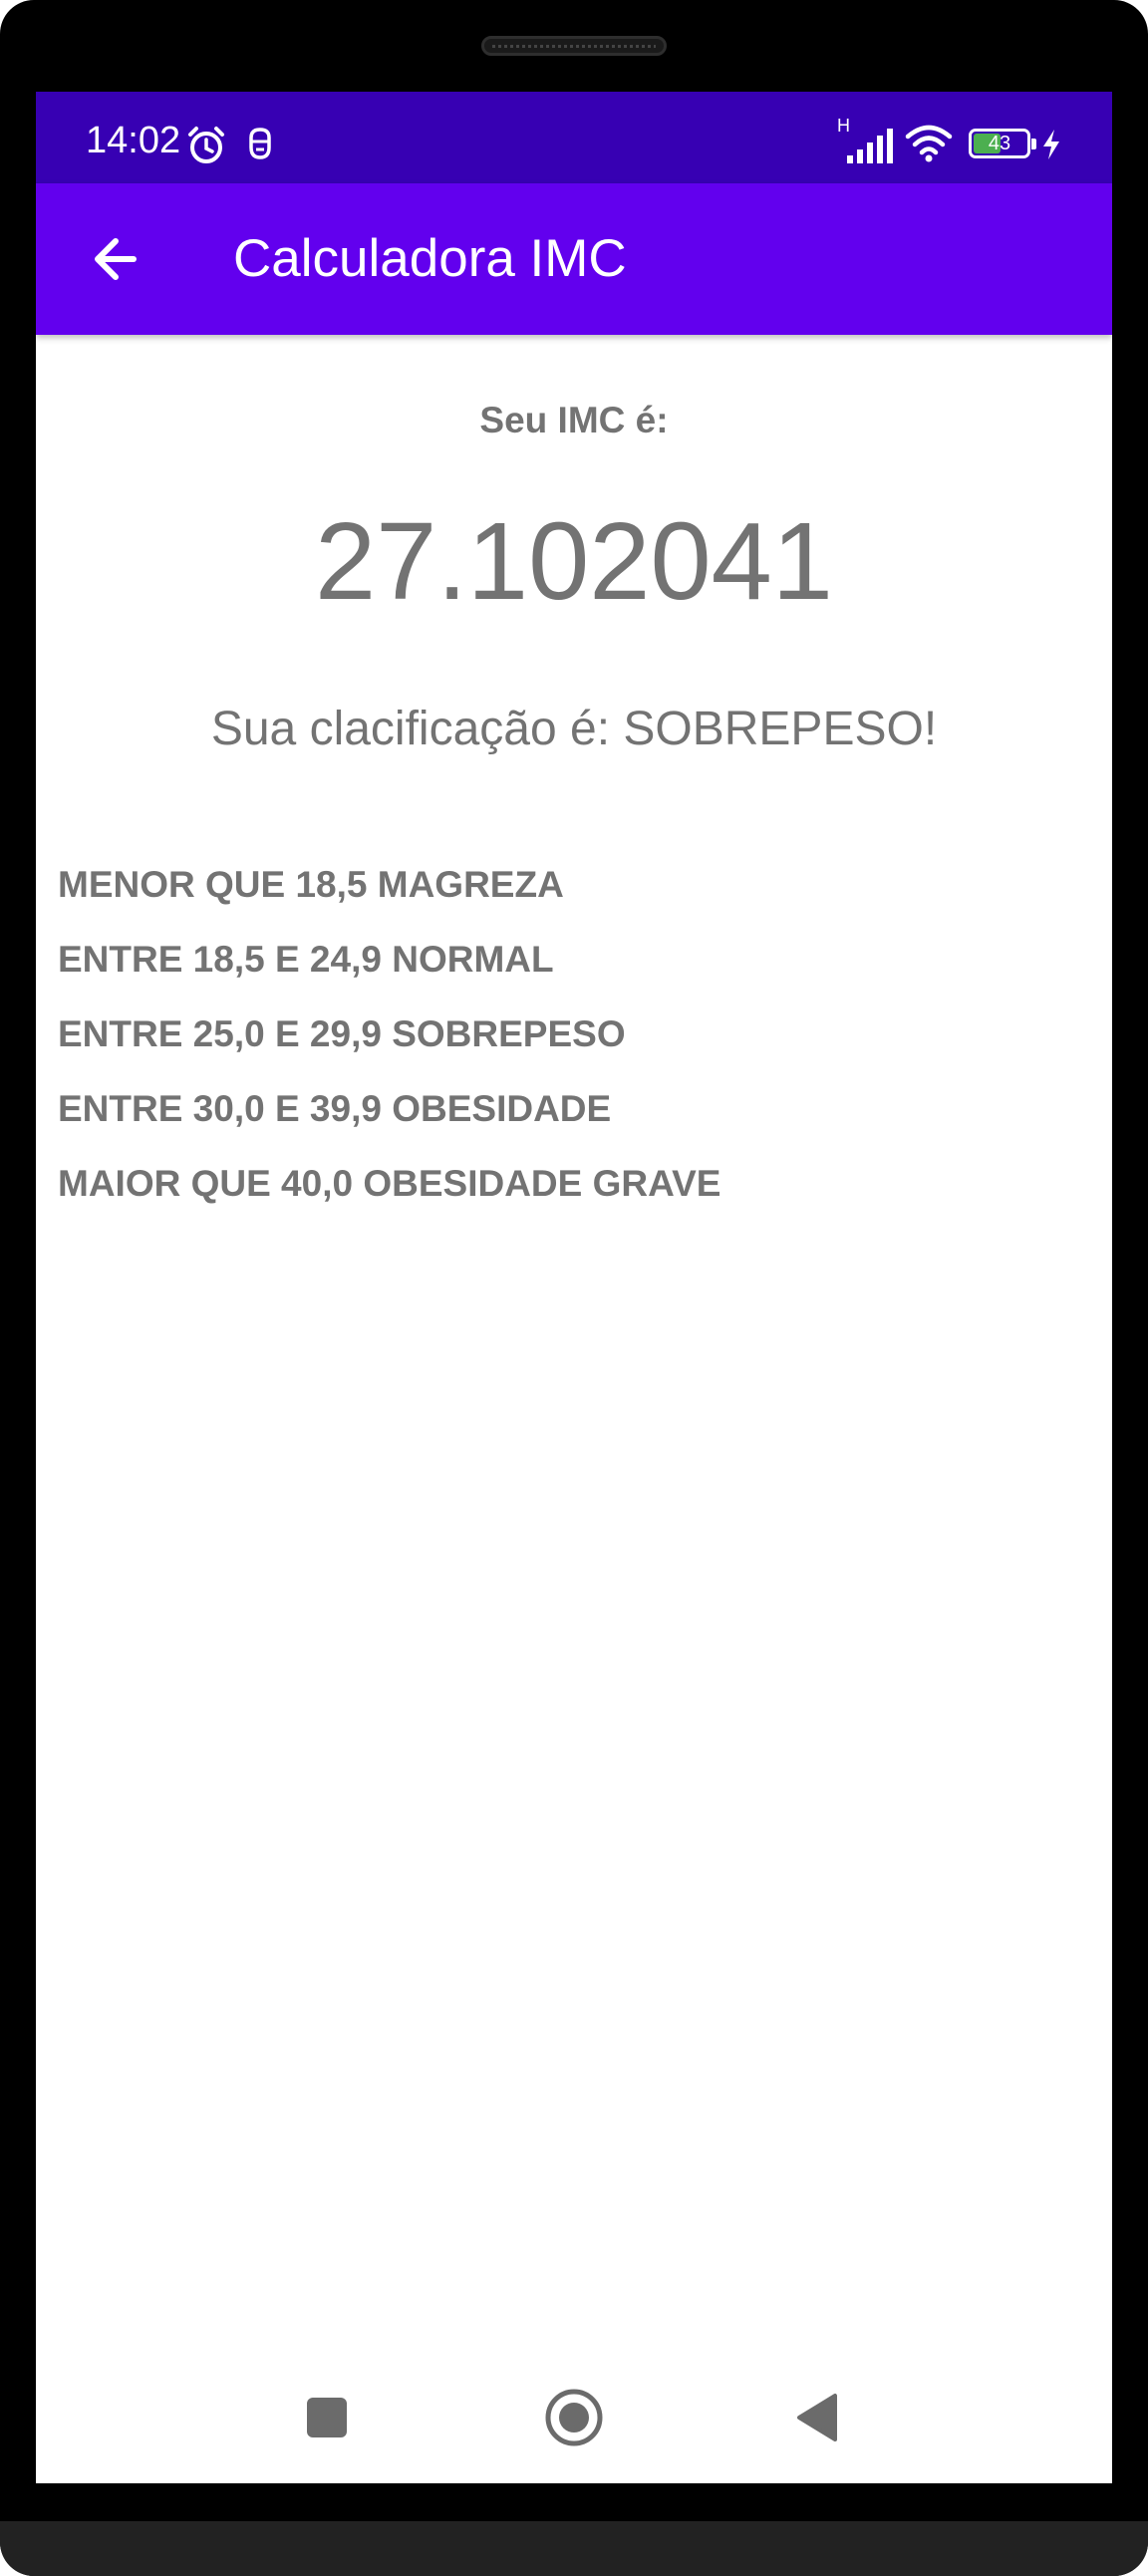 This screenshot has height=2576, width=1148. I want to click on notification-icon, so click(260, 143).